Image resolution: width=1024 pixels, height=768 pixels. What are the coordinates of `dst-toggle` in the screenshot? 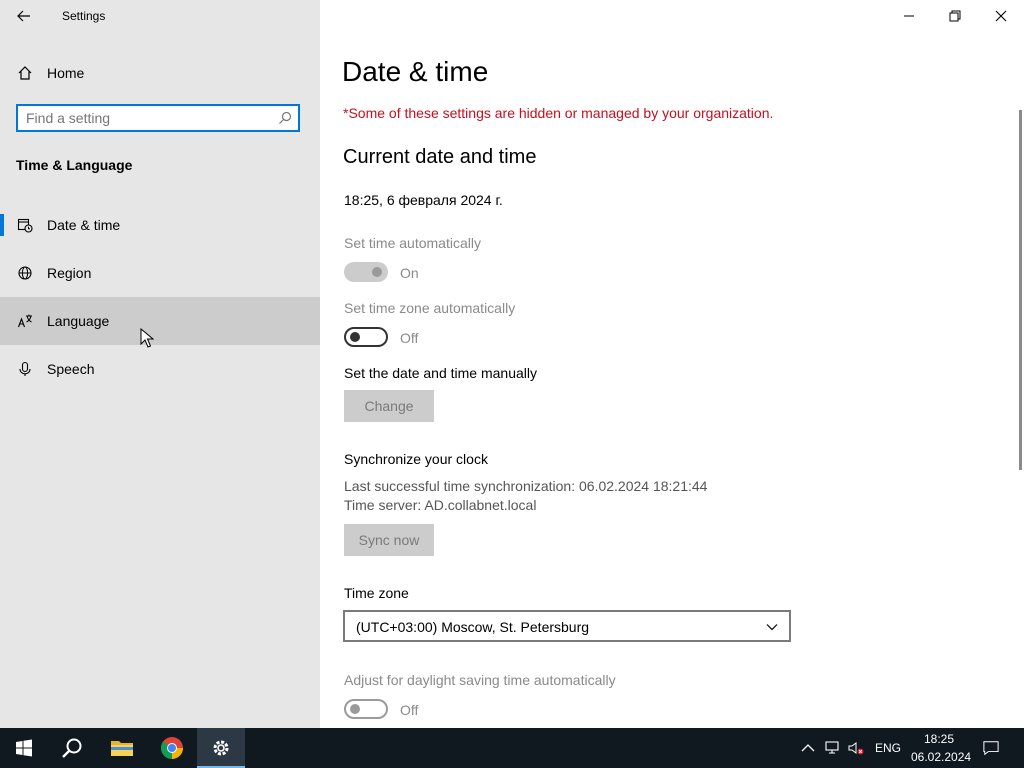 It's located at (366, 709).